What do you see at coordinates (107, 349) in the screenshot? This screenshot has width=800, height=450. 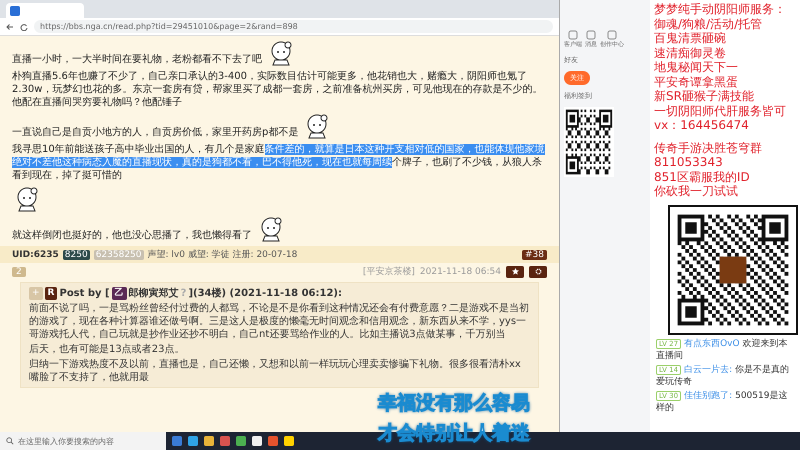 I see `quote-text: 后天，也有可能是13点或者23点。` at bounding box center [107, 349].